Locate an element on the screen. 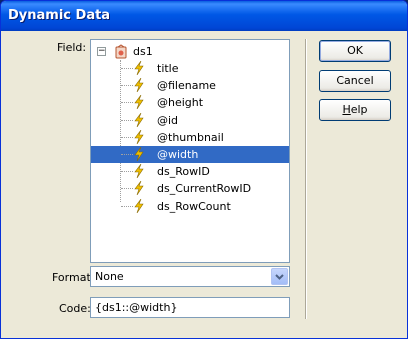 The width and height of the screenshot is (408, 339). tree-item-label: ds_CurrentRowID is located at coordinates (204, 188).